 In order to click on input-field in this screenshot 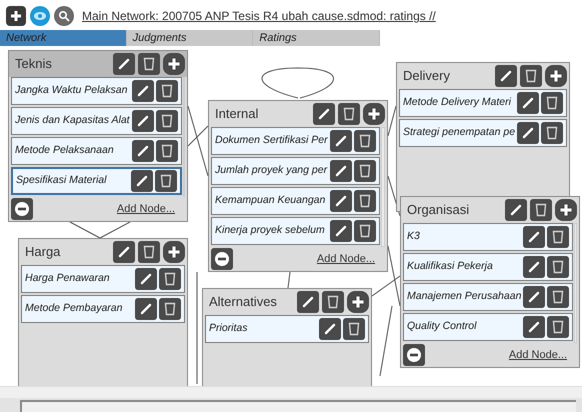, I will do `click(298, 406)`.